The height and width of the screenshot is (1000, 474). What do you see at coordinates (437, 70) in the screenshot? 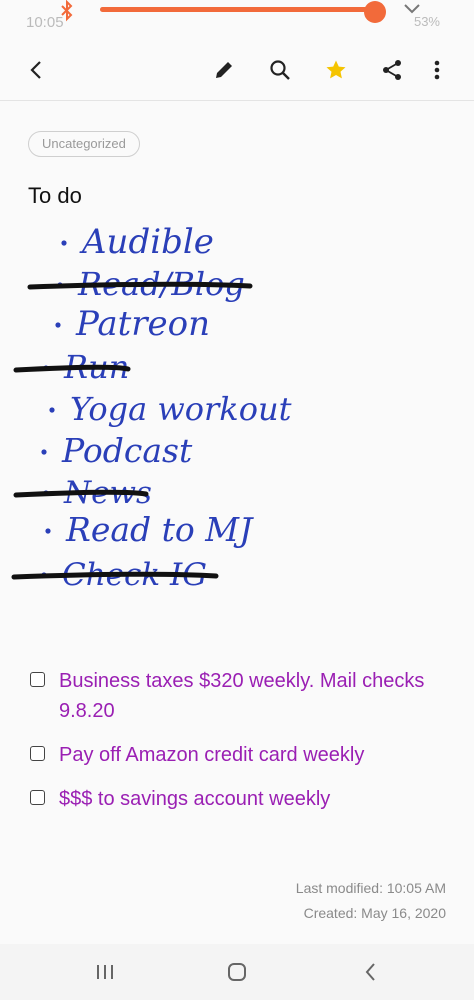
I see `more-vert-icon` at bounding box center [437, 70].